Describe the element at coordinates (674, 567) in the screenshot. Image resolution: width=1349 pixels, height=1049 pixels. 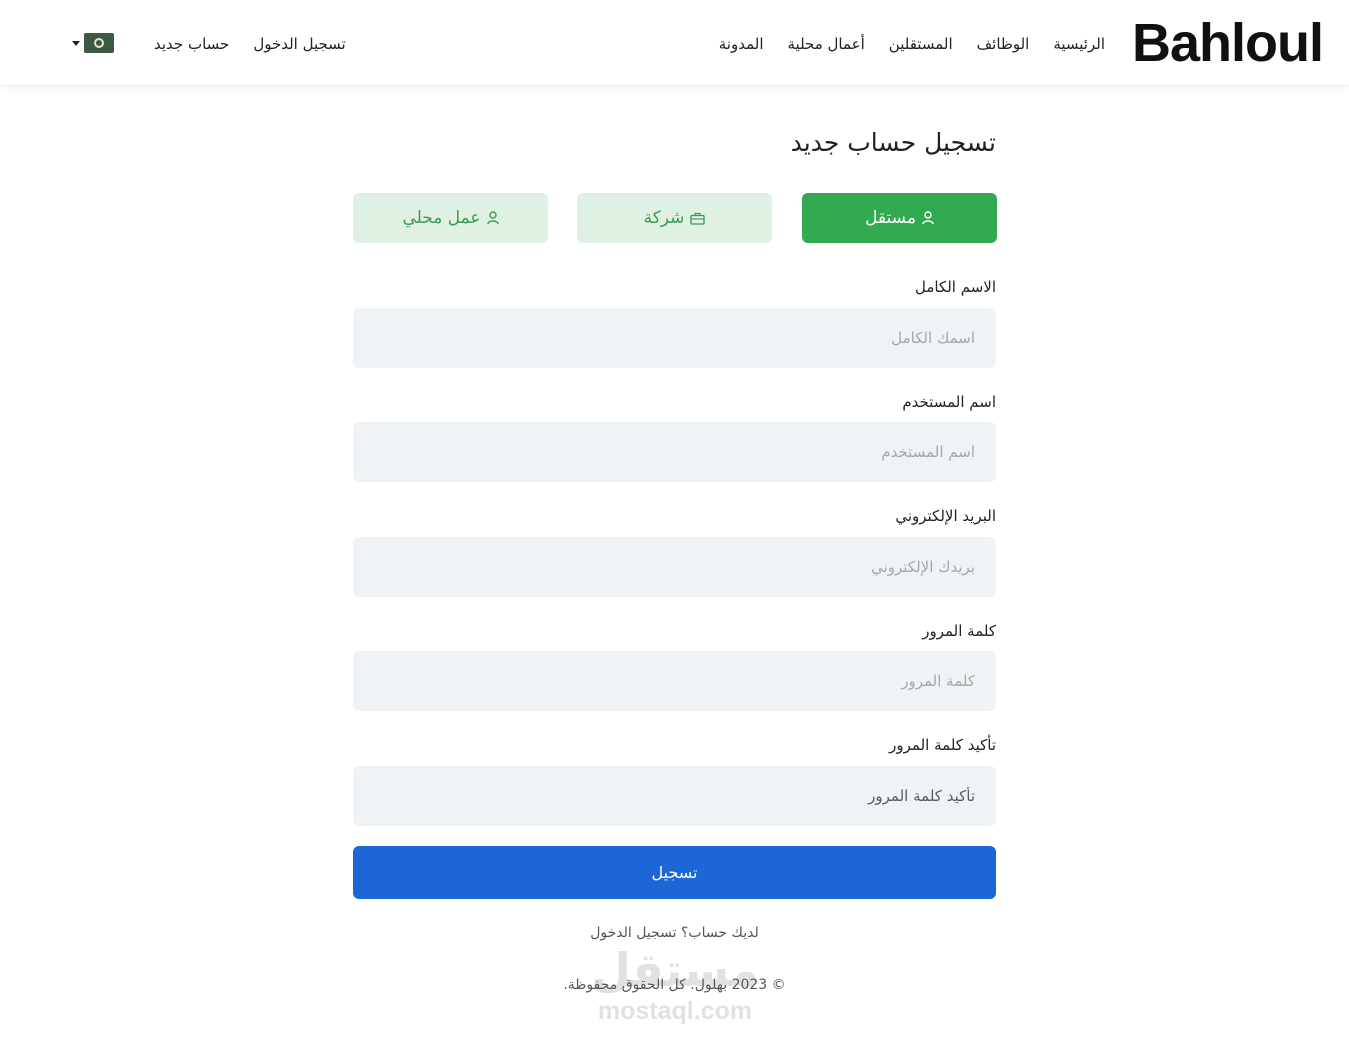
I see `email-input` at that location.